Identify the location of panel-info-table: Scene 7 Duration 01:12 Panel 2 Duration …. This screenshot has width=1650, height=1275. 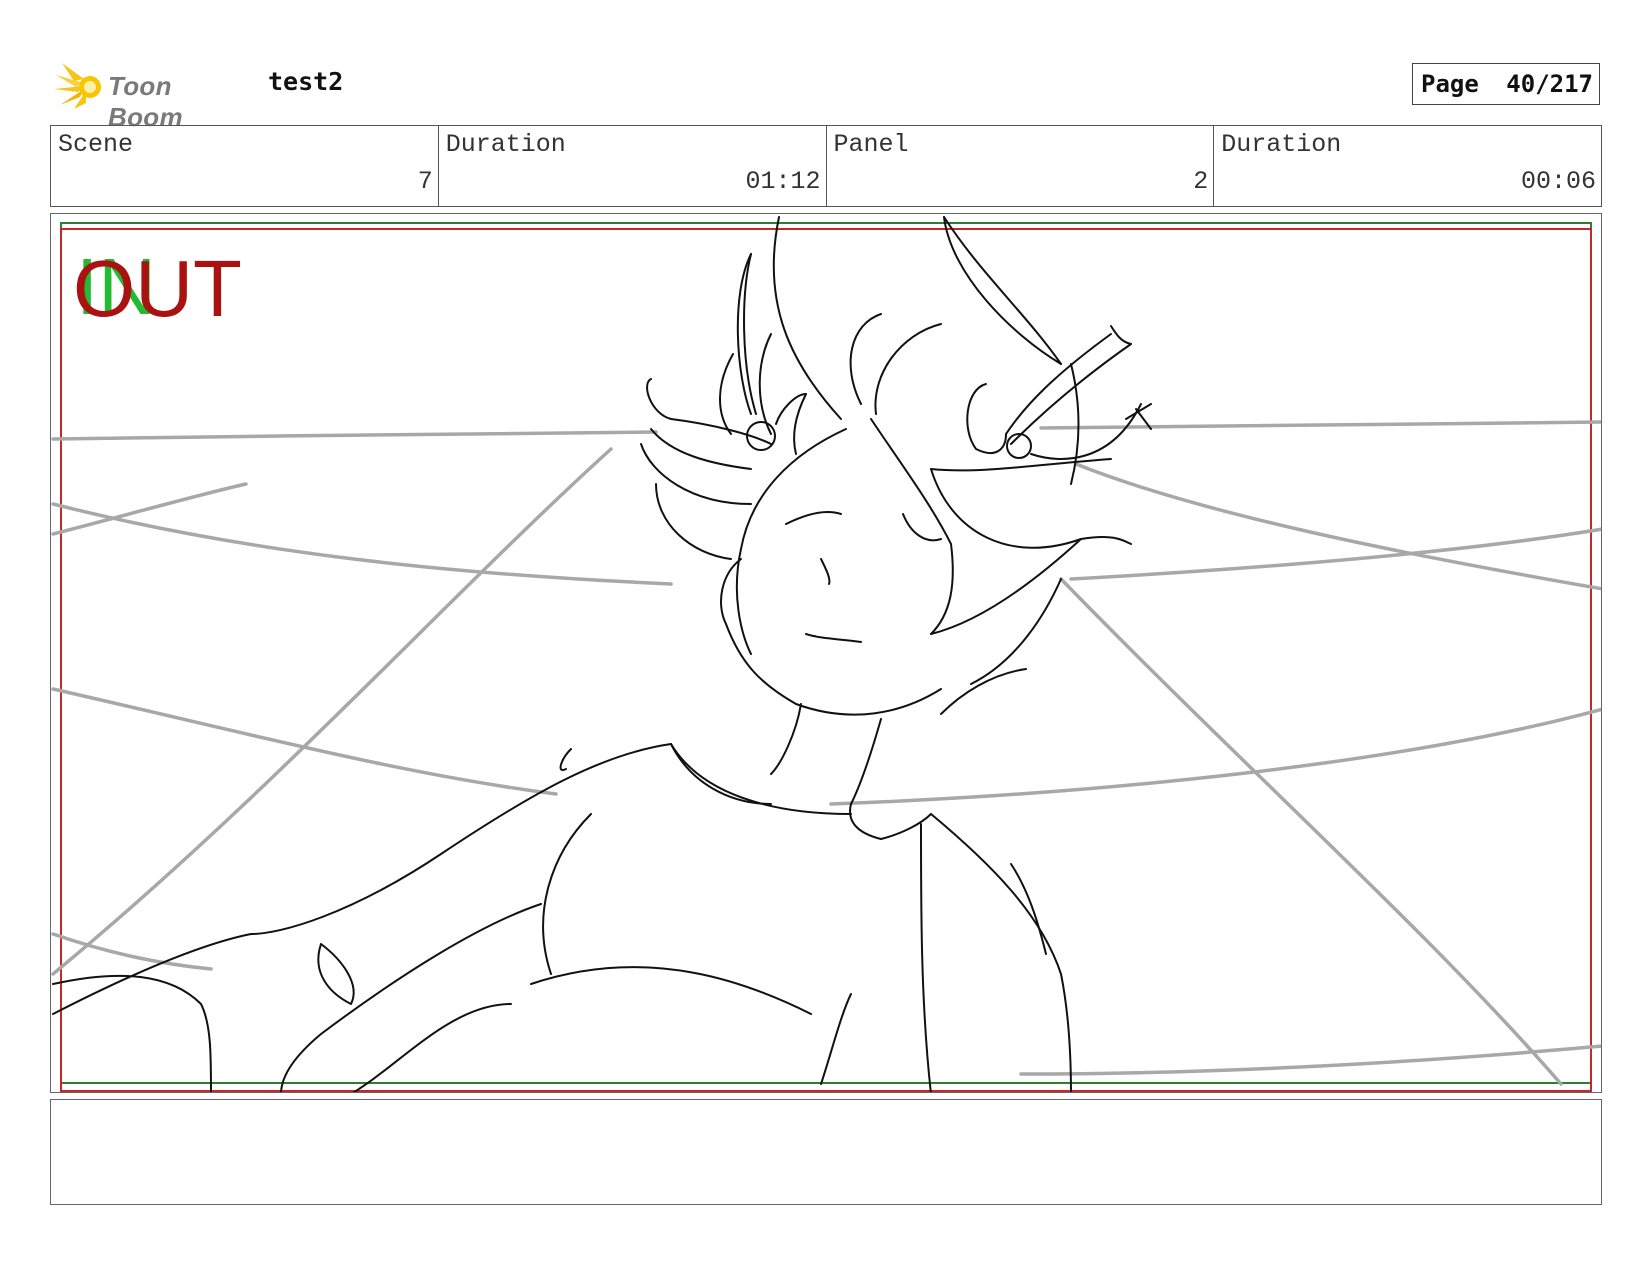
(826, 166).